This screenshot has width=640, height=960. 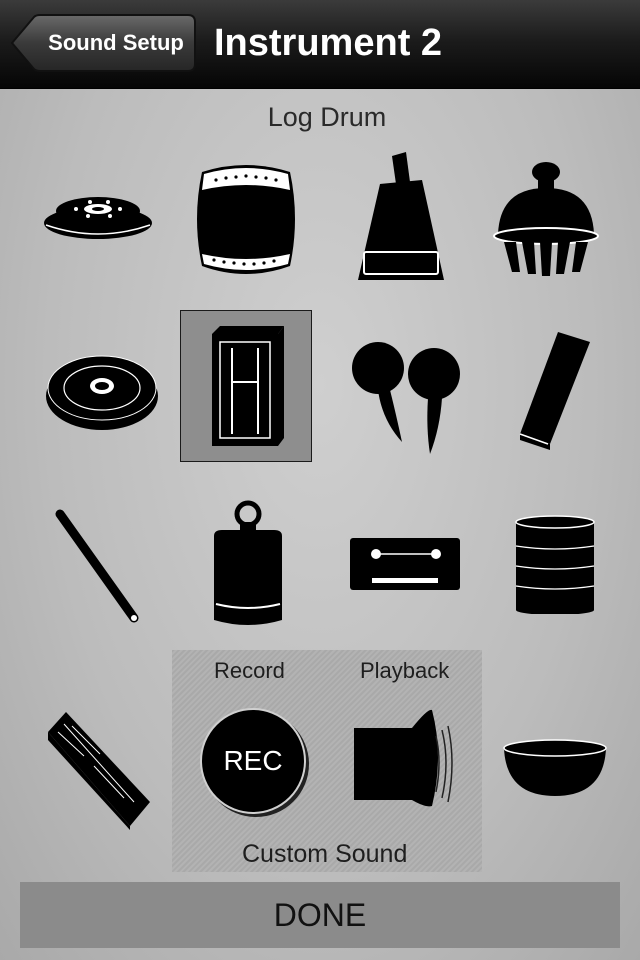 I want to click on speaker-icon, so click(x=403, y=758).